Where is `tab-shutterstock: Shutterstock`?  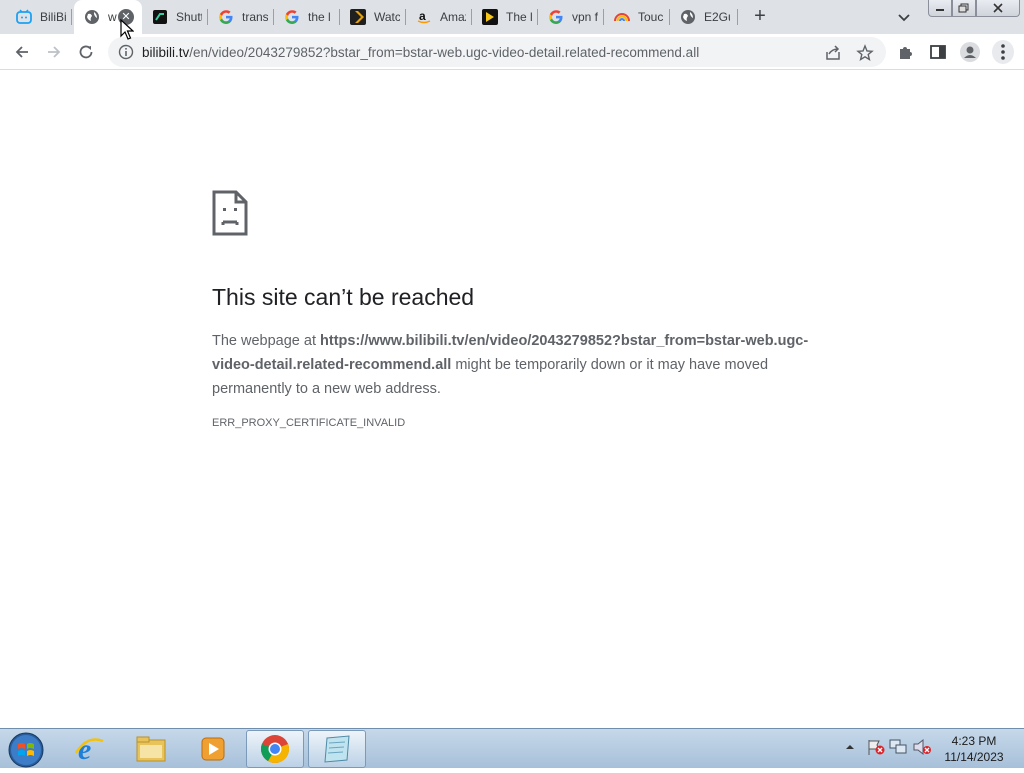 tab-shutterstock: Shutterstock is located at coordinates (175, 17).